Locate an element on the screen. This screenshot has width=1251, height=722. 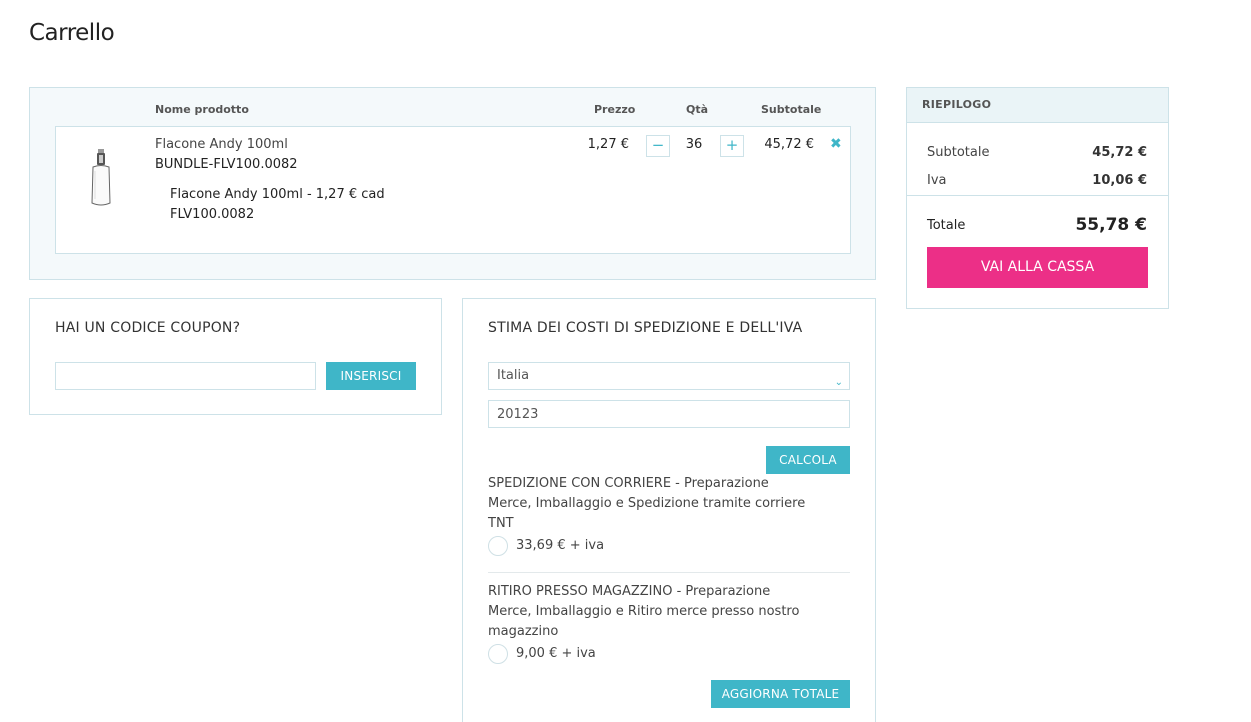
zip-input is located at coordinates (669, 414).